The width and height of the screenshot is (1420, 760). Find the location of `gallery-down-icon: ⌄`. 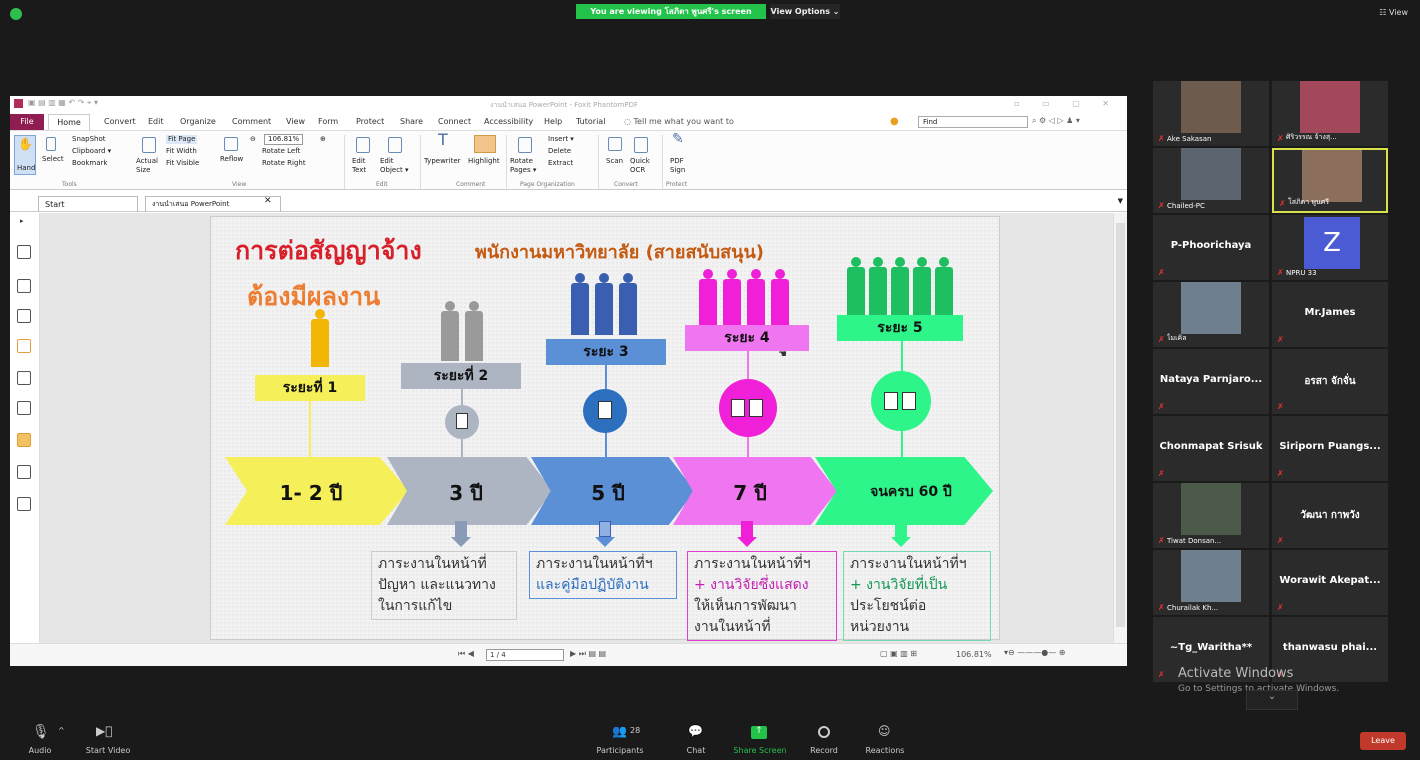

gallery-down-icon: ⌄ is located at coordinates (1272, 700).